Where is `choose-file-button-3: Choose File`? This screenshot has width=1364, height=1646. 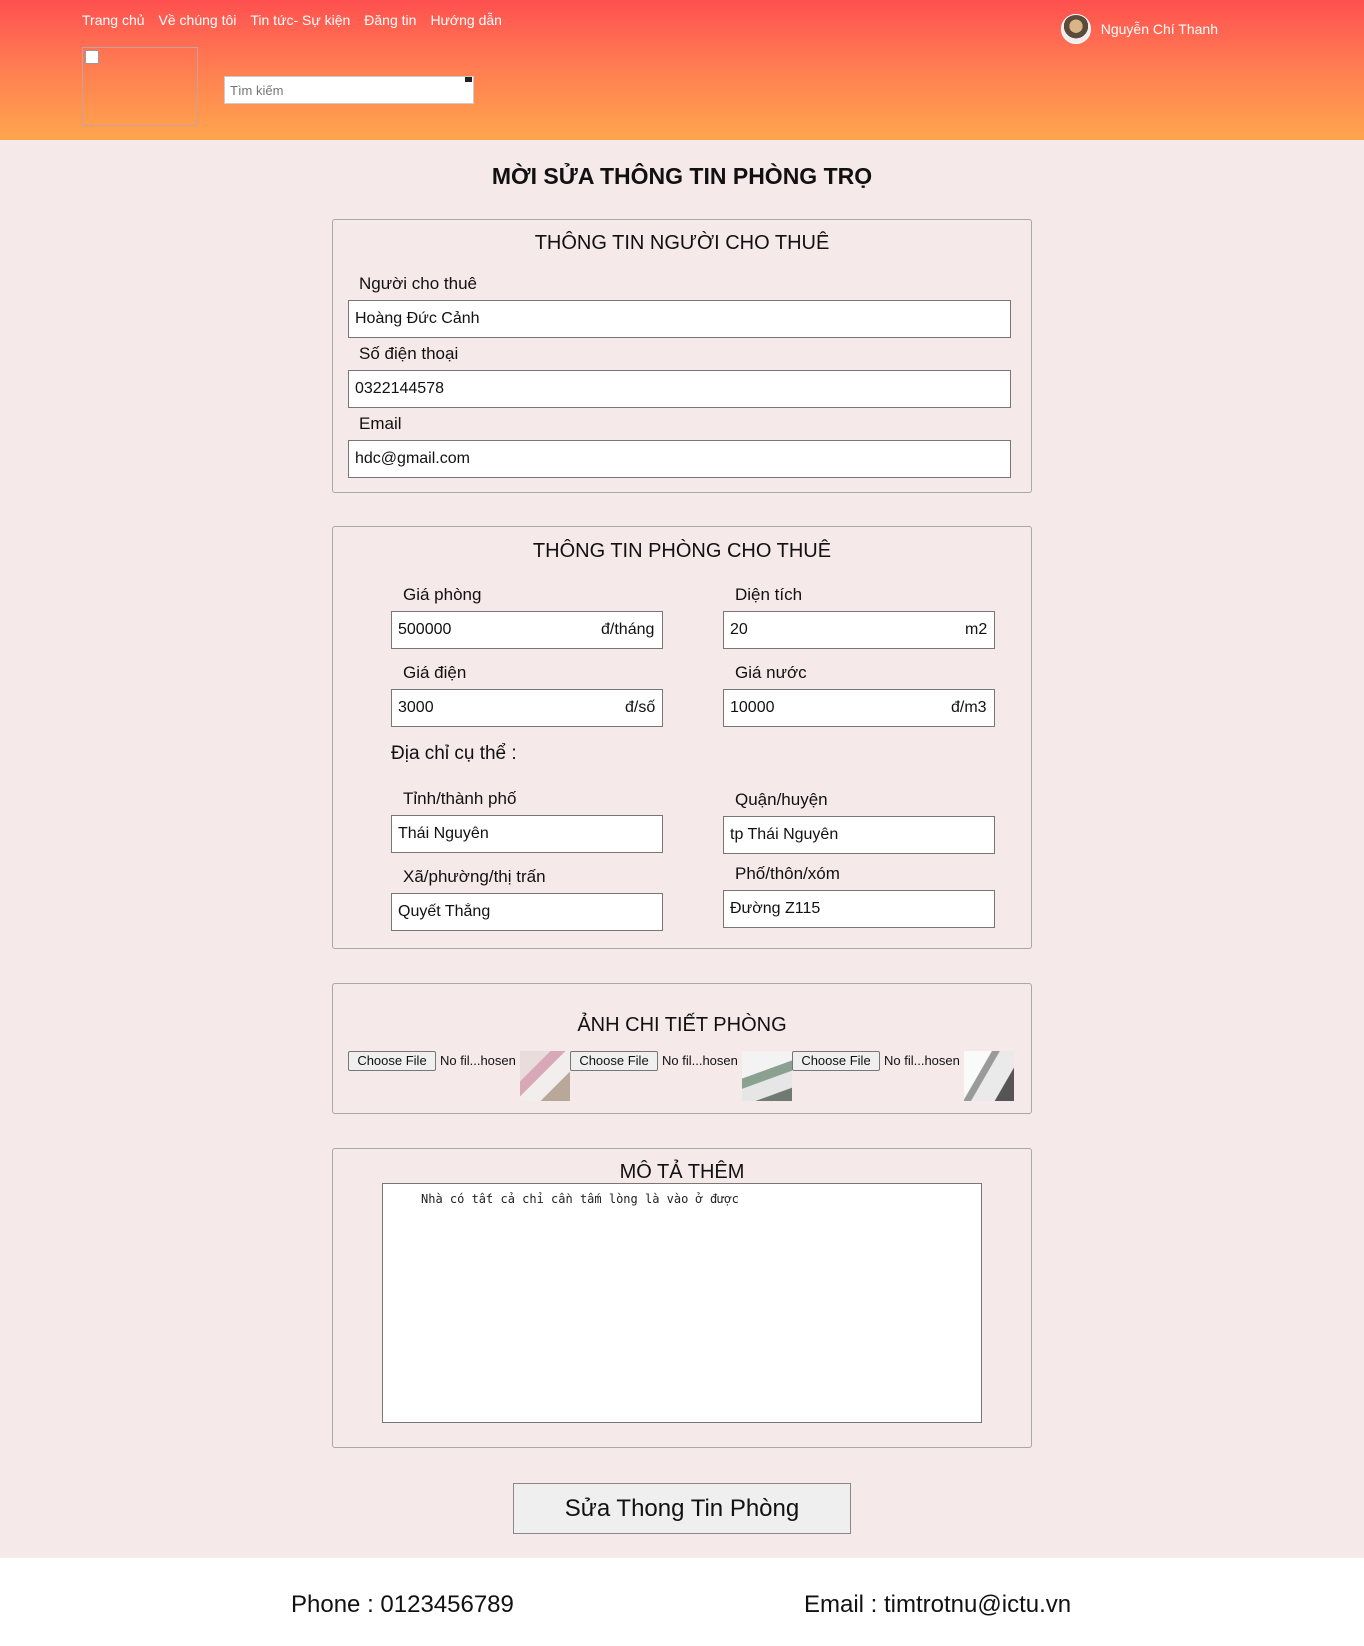
choose-file-button-3: Choose File is located at coordinates (836, 1061).